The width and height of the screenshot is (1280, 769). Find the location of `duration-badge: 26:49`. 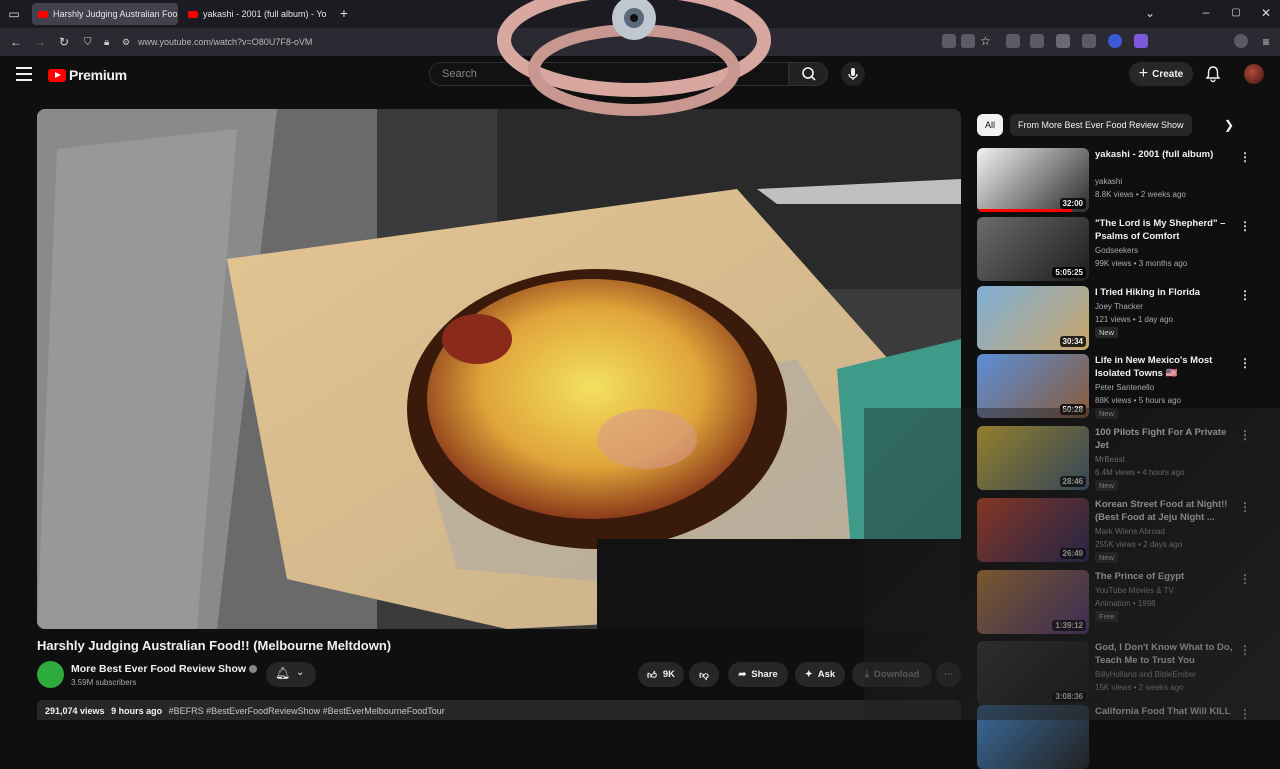

duration-badge: 26:49 is located at coordinates (1073, 553).